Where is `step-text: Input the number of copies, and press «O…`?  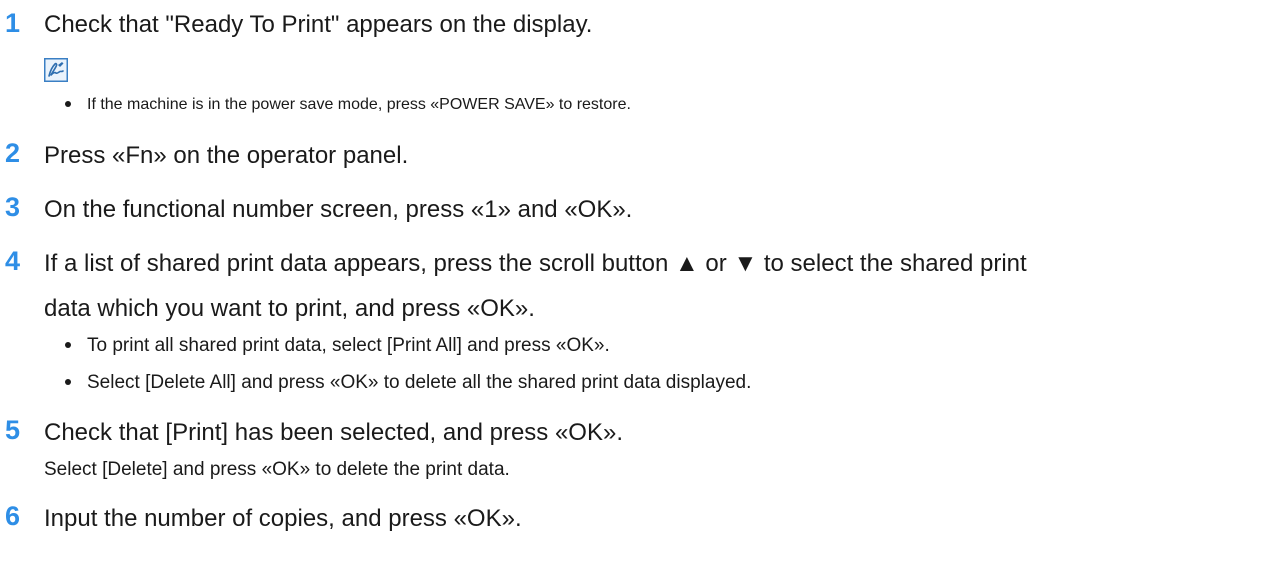 step-text: Input the number of copies, and press «O… is located at coordinates (283, 518).